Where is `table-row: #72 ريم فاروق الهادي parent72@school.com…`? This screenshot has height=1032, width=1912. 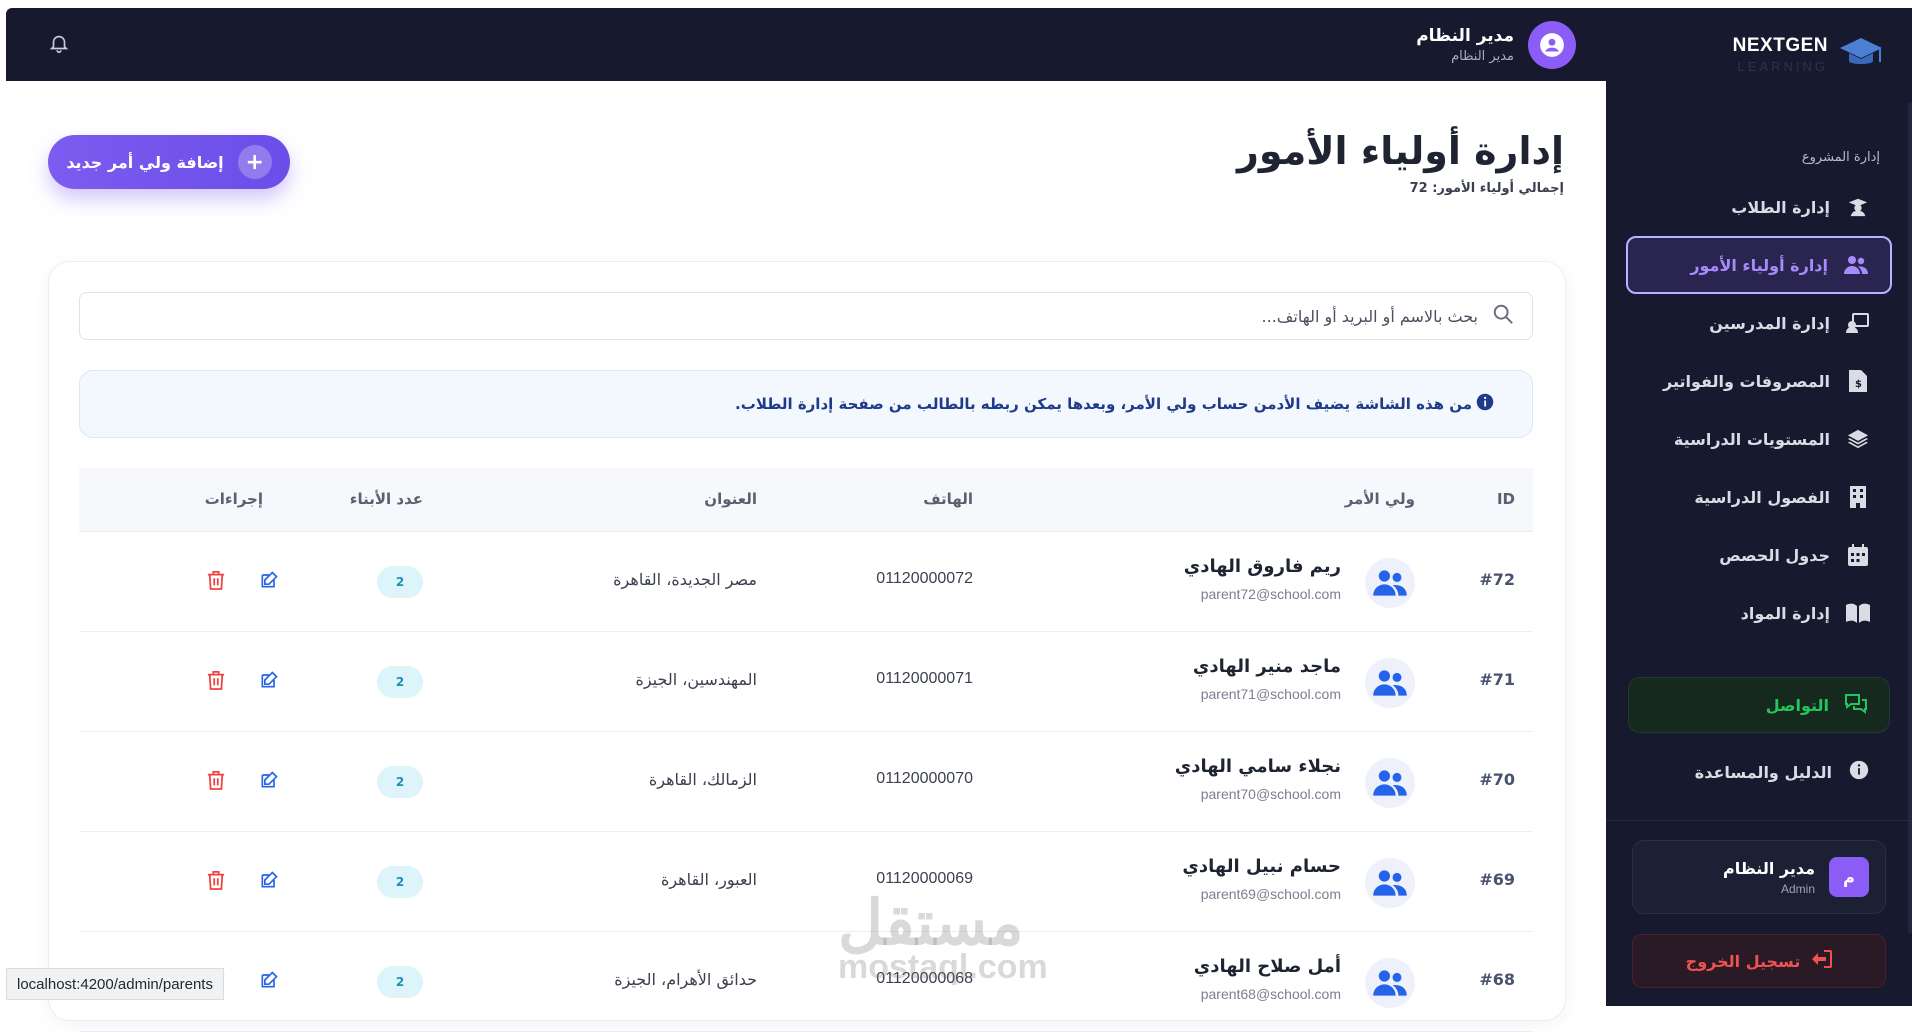
table-row: #72 ريم فاروق الهادي parent72@school.com… is located at coordinates (806, 582).